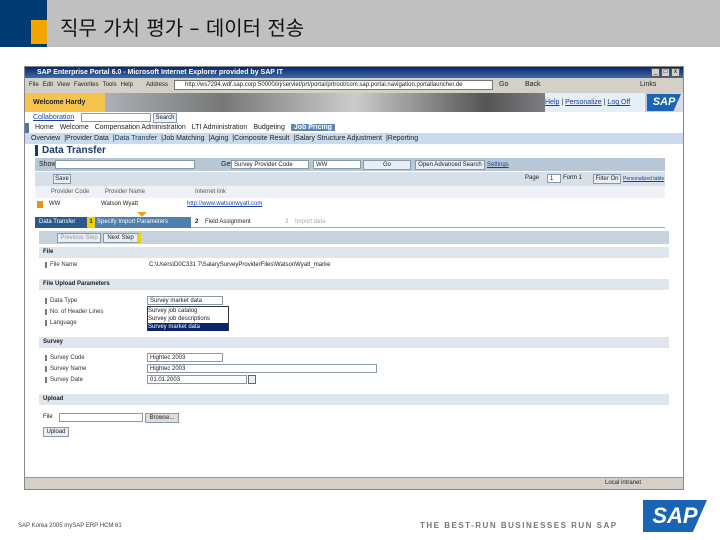 This screenshot has height=540, width=720. I want to click on subnav-salary-structure: Salary Structure Adjustment, so click(338, 138).